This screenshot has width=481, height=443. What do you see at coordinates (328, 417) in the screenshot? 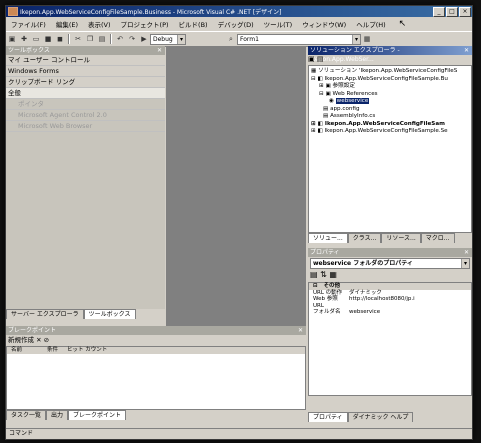
I see `tab-properties: プロパティ` at bounding box center [328, 417].